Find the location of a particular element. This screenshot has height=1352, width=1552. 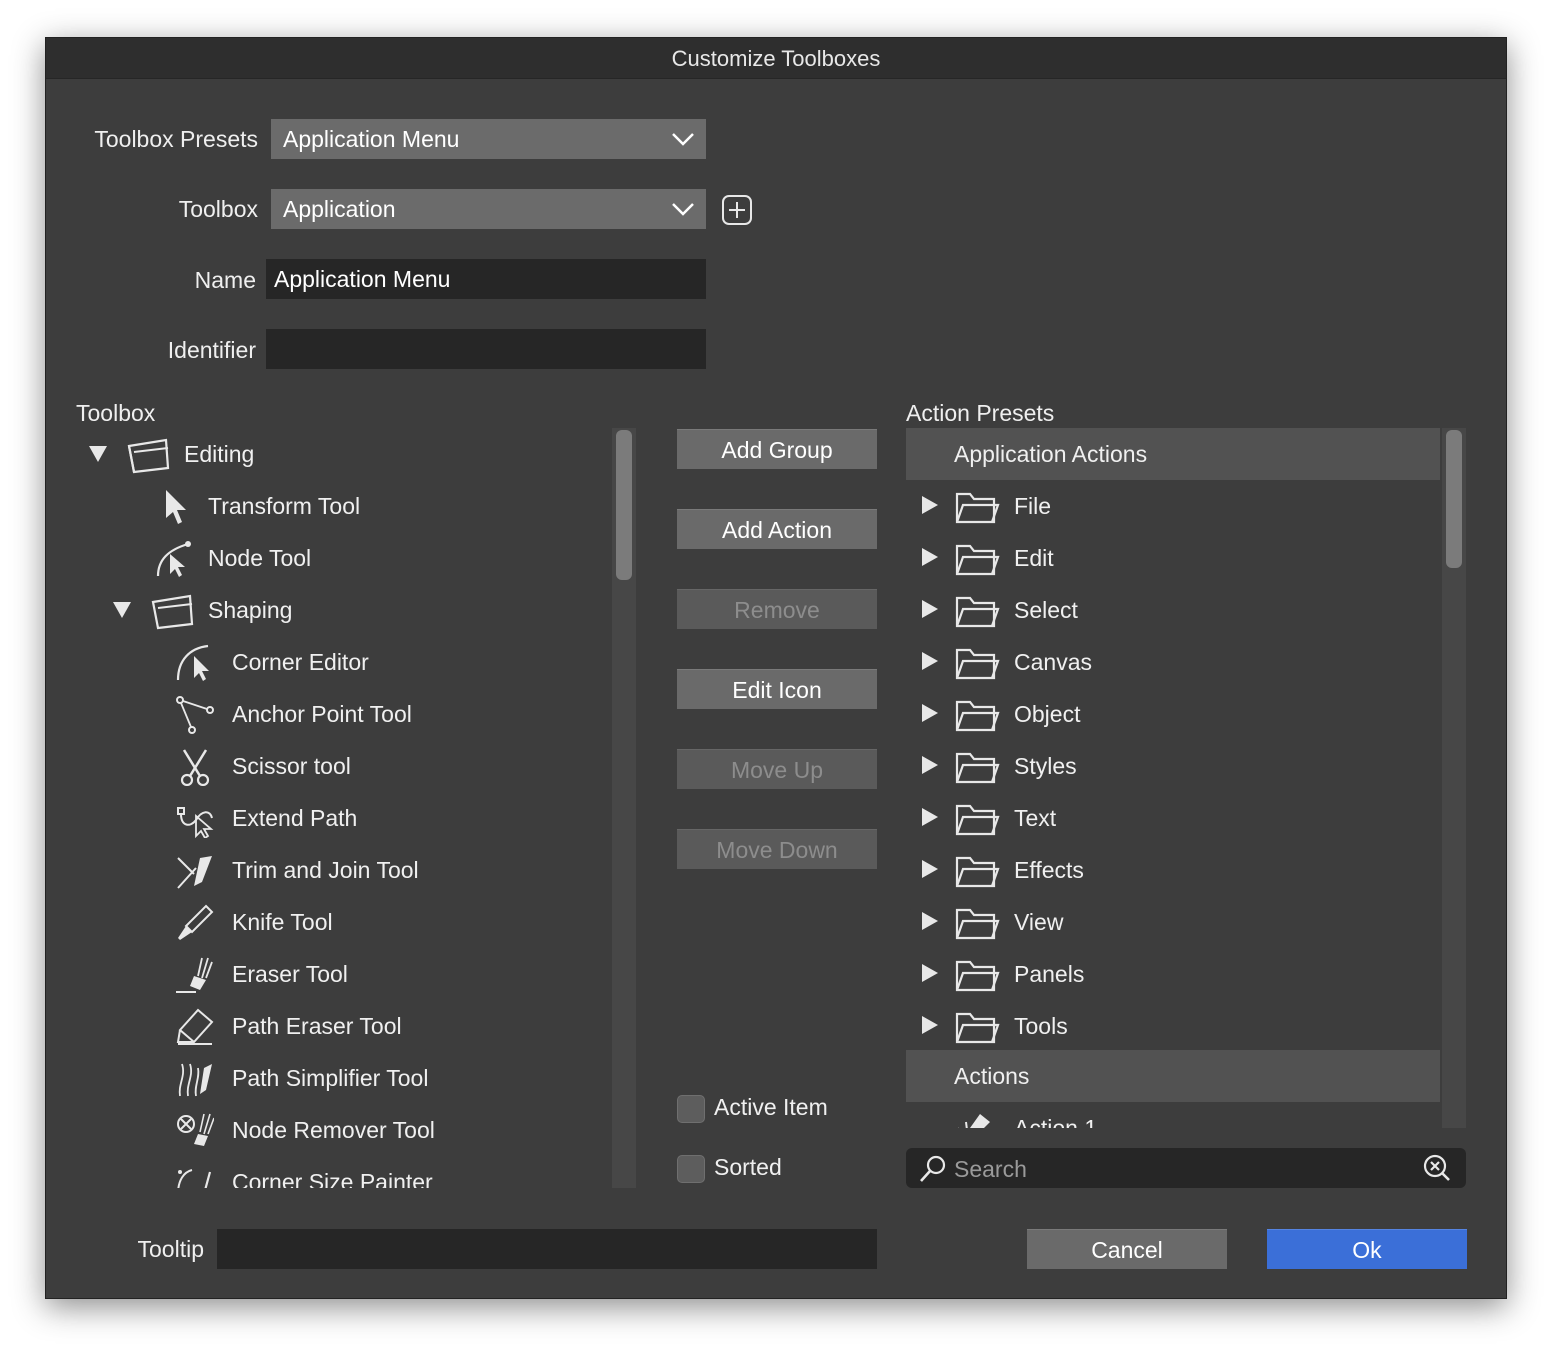

add-action-button: Add Action is located at coordinates (777, 529).